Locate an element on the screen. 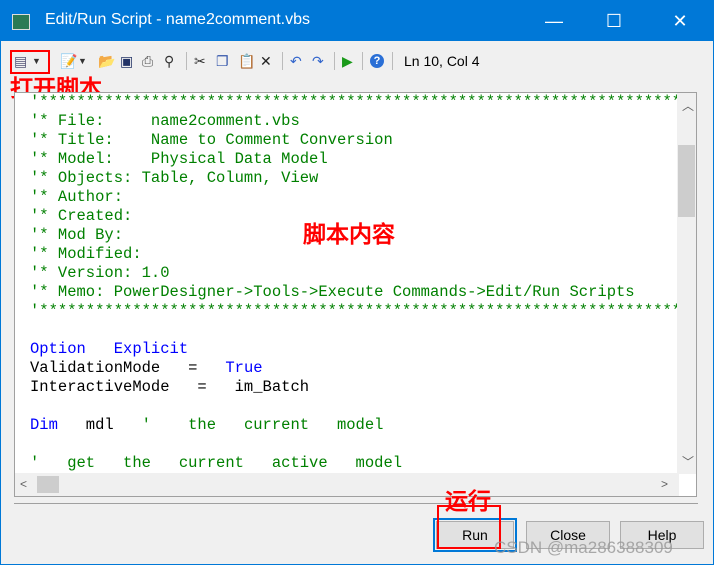 This screenshot has width=714, height=565. horizontal-scrollbar: < > is located at coordinates (347, 484).